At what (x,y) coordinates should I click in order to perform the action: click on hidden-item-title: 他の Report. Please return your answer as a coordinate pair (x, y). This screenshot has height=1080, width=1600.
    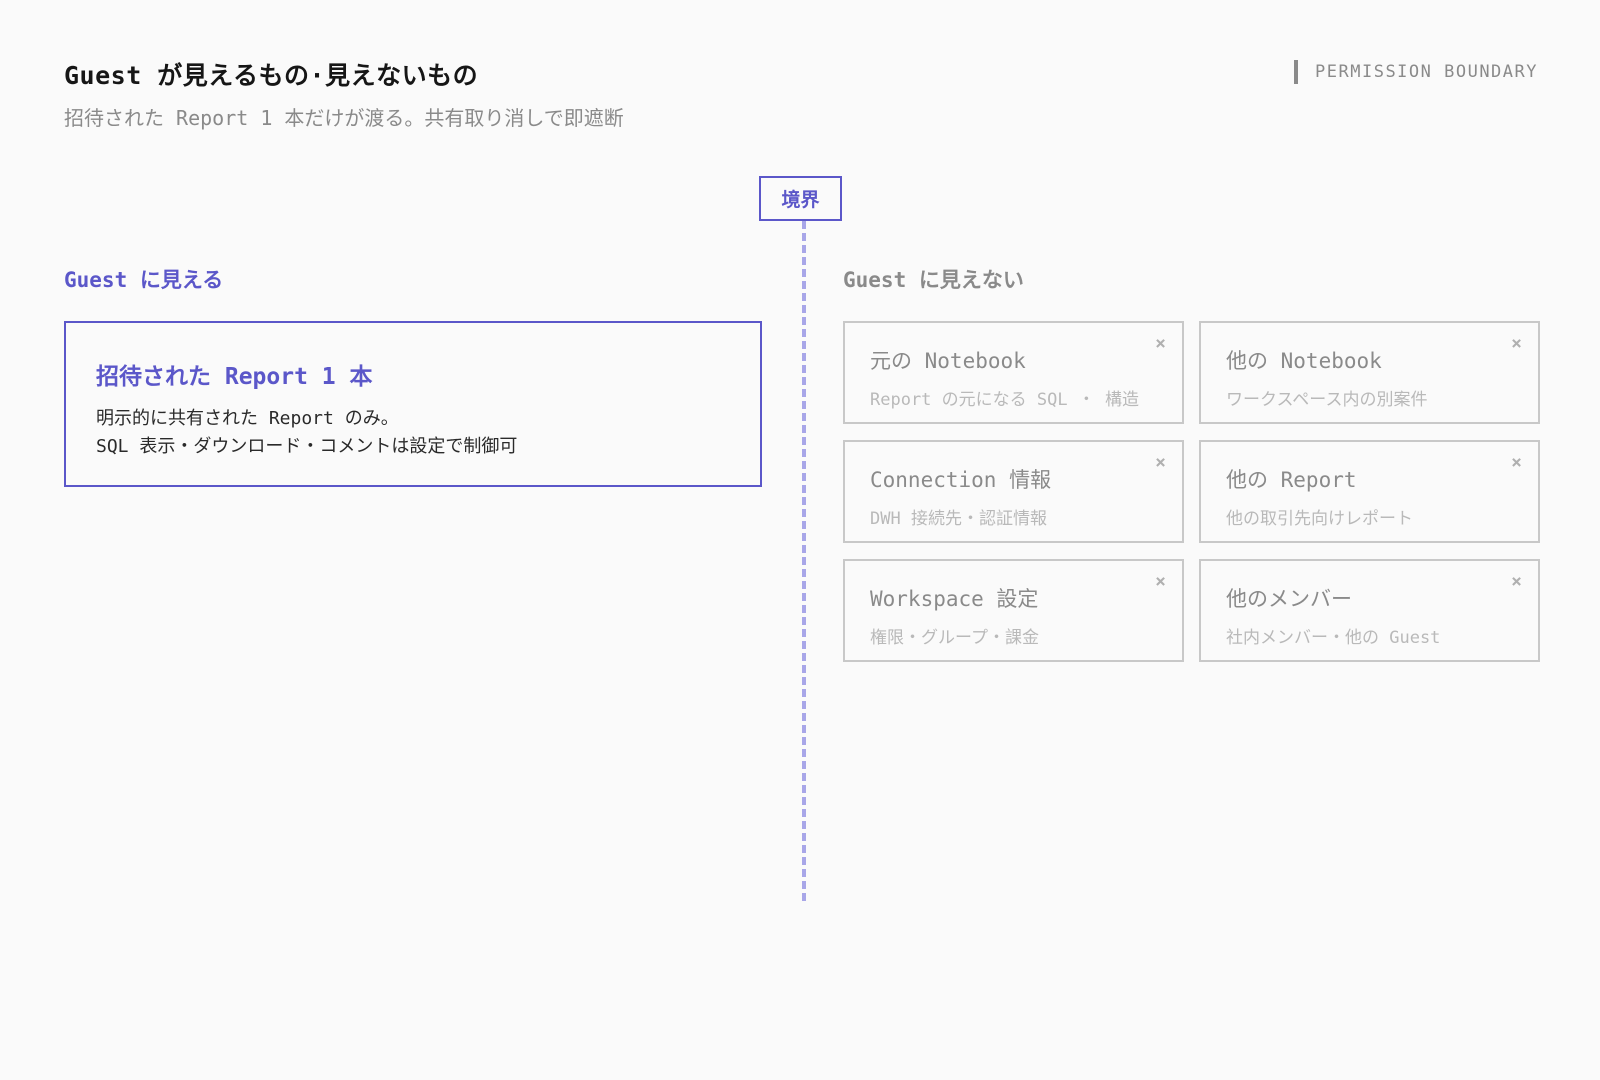
    Looking at the image, I should click on (1291, 480).